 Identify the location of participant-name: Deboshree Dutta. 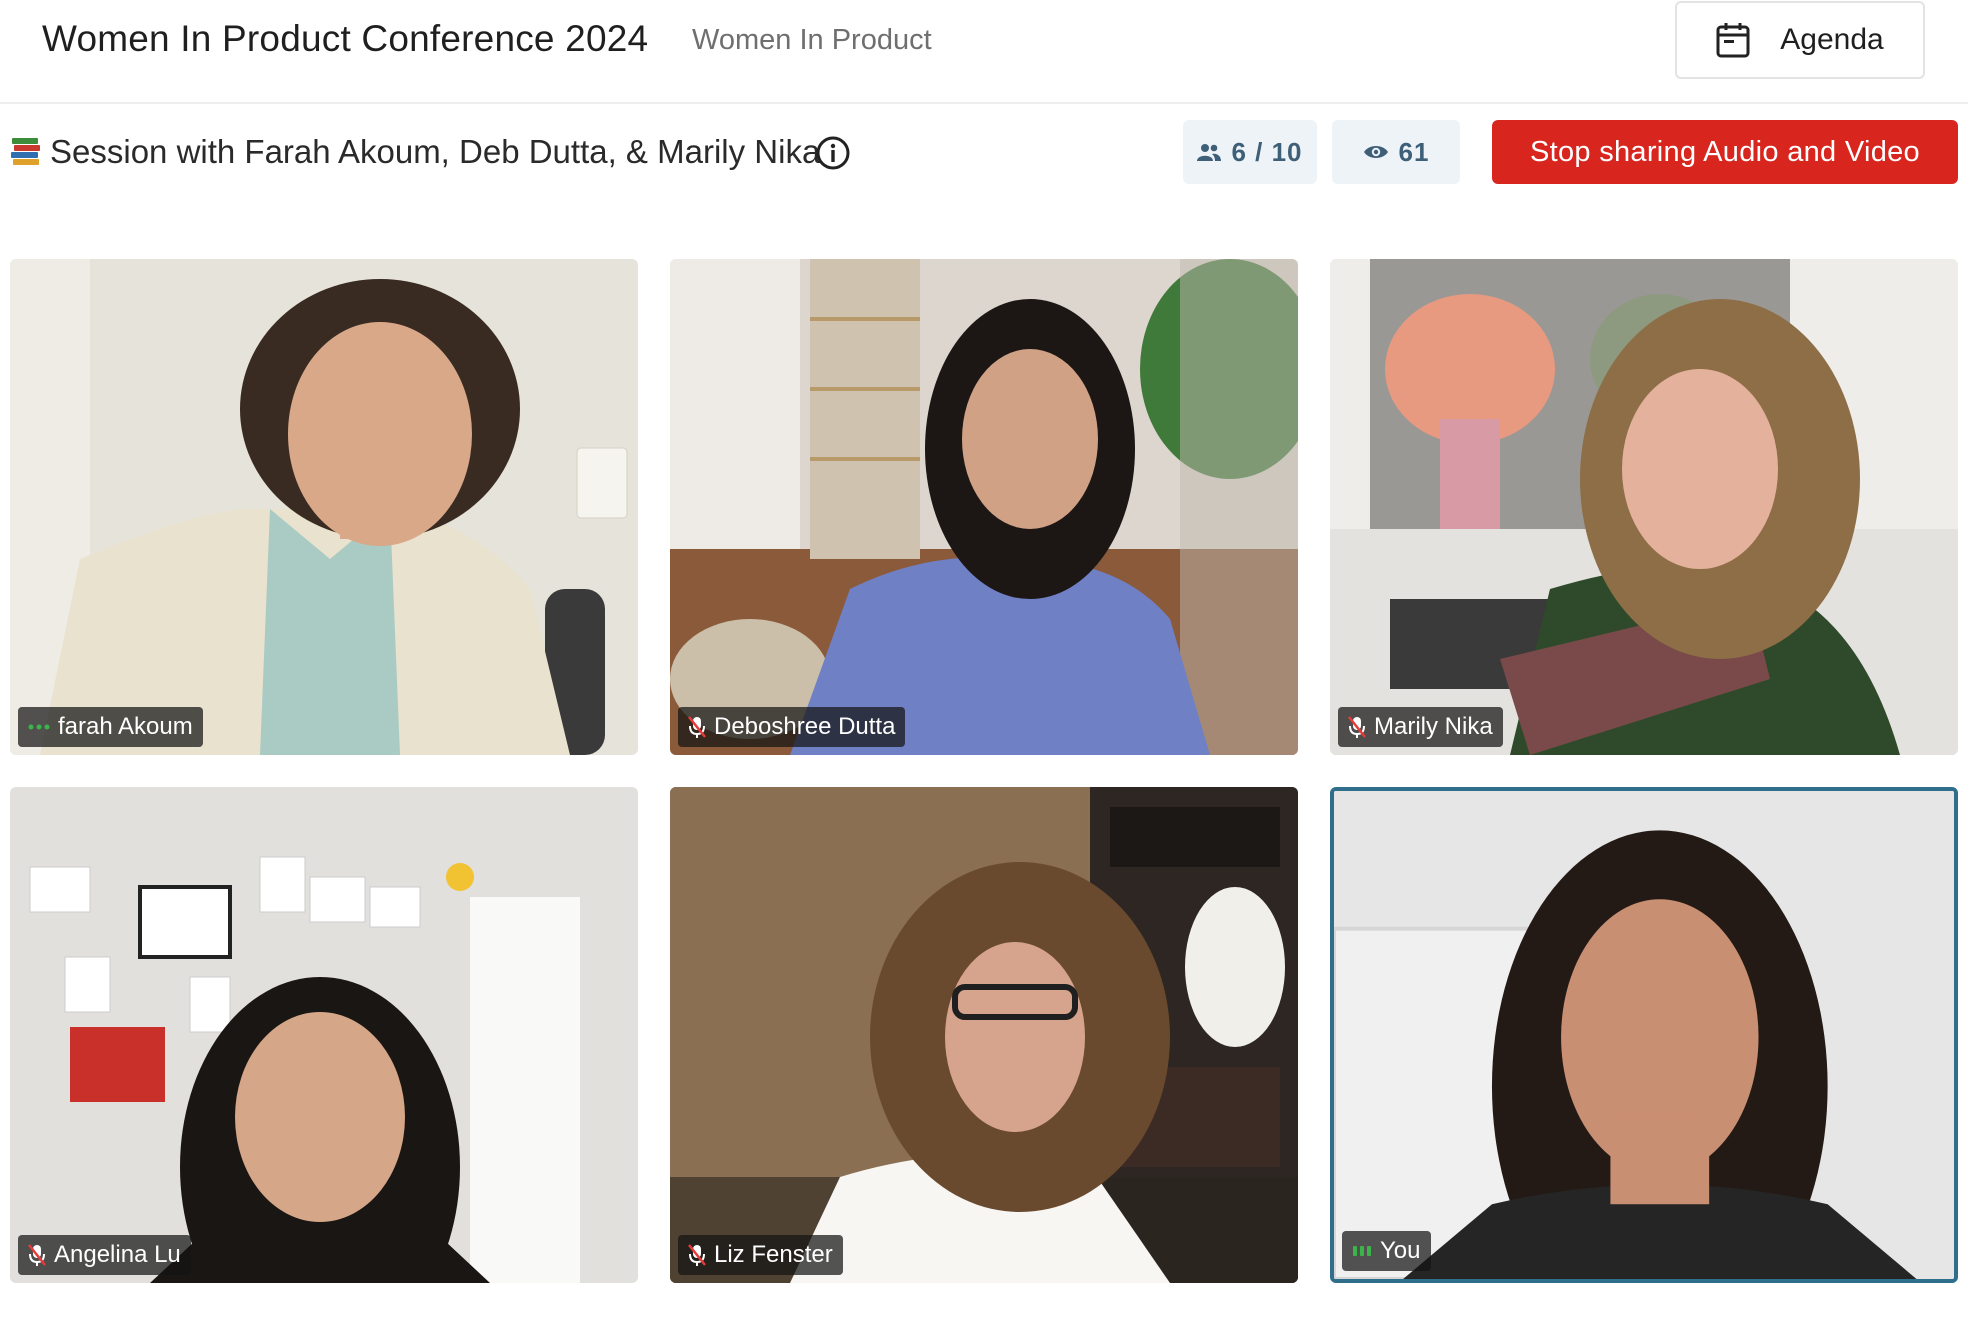
(805, 726).